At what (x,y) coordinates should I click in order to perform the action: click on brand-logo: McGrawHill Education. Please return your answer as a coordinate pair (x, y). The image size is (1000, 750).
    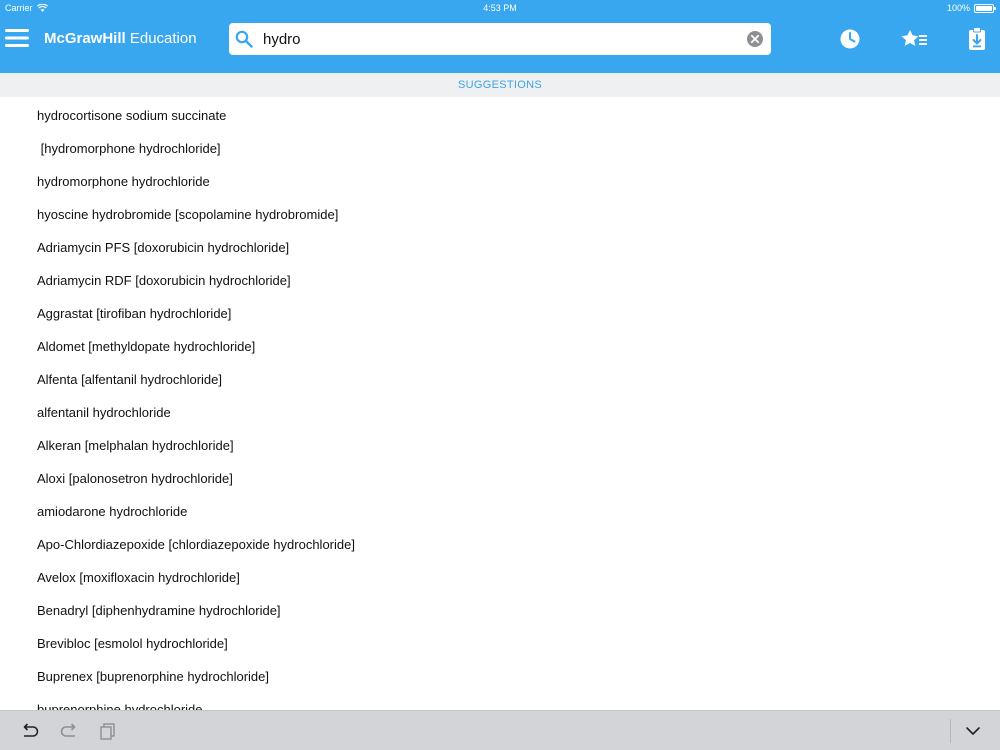
    Looking at the image, I should click on (120, 38).